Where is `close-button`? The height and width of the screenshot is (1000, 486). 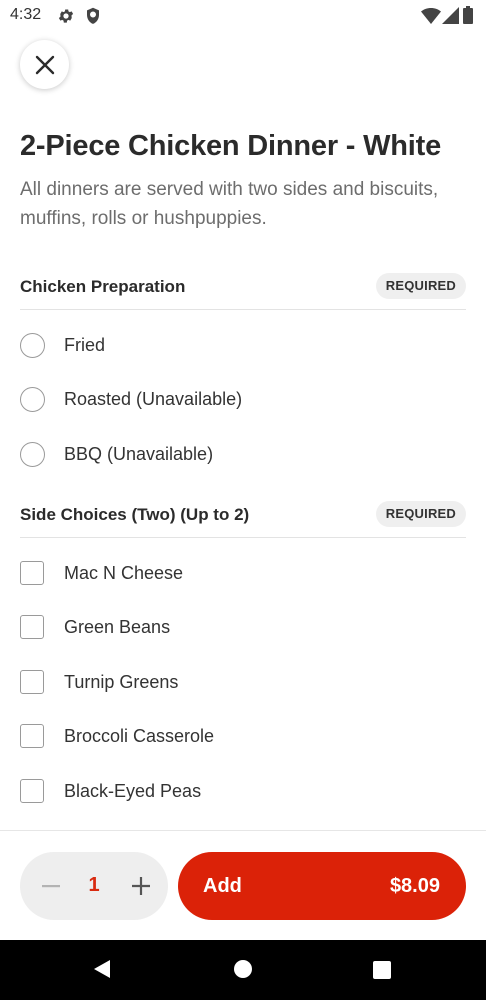 close-button is located at coordinates (44, 64).